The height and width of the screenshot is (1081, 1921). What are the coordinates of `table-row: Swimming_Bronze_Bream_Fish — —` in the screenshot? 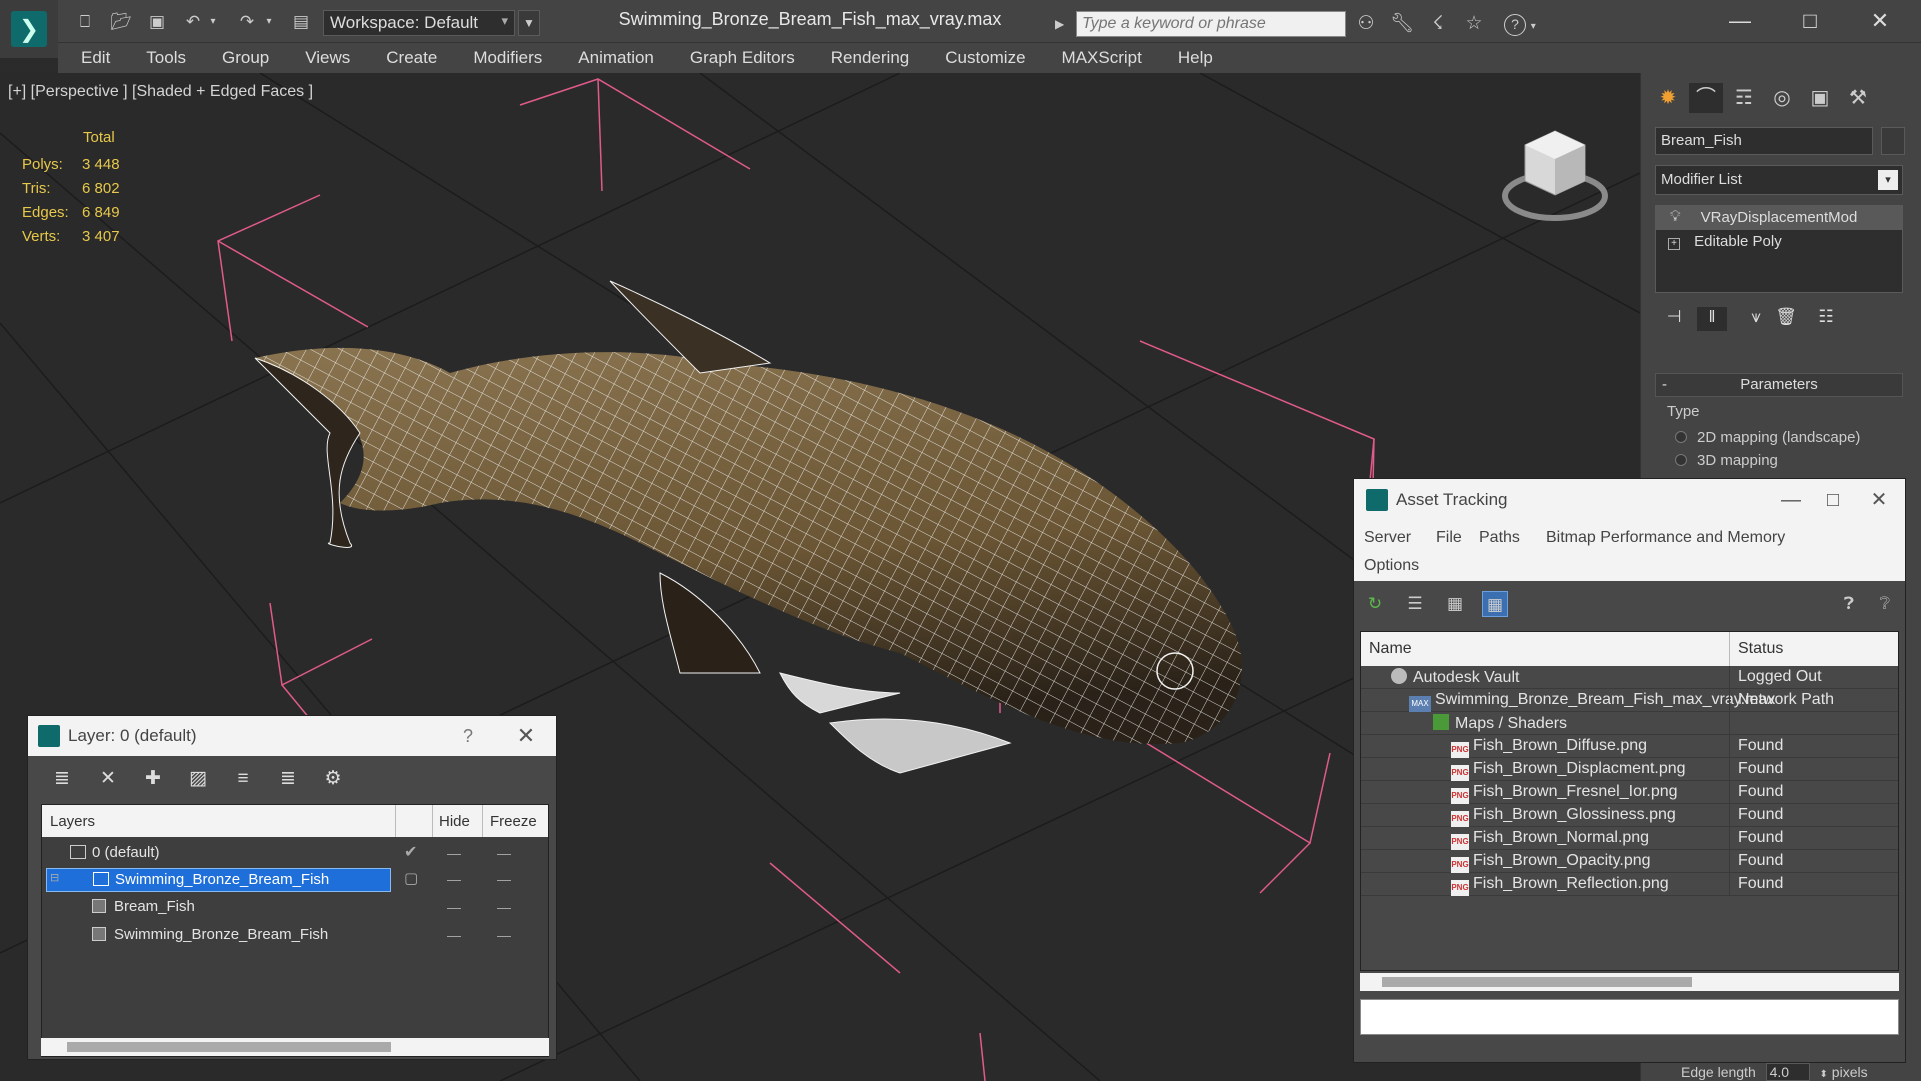 It's located at (295, 935).